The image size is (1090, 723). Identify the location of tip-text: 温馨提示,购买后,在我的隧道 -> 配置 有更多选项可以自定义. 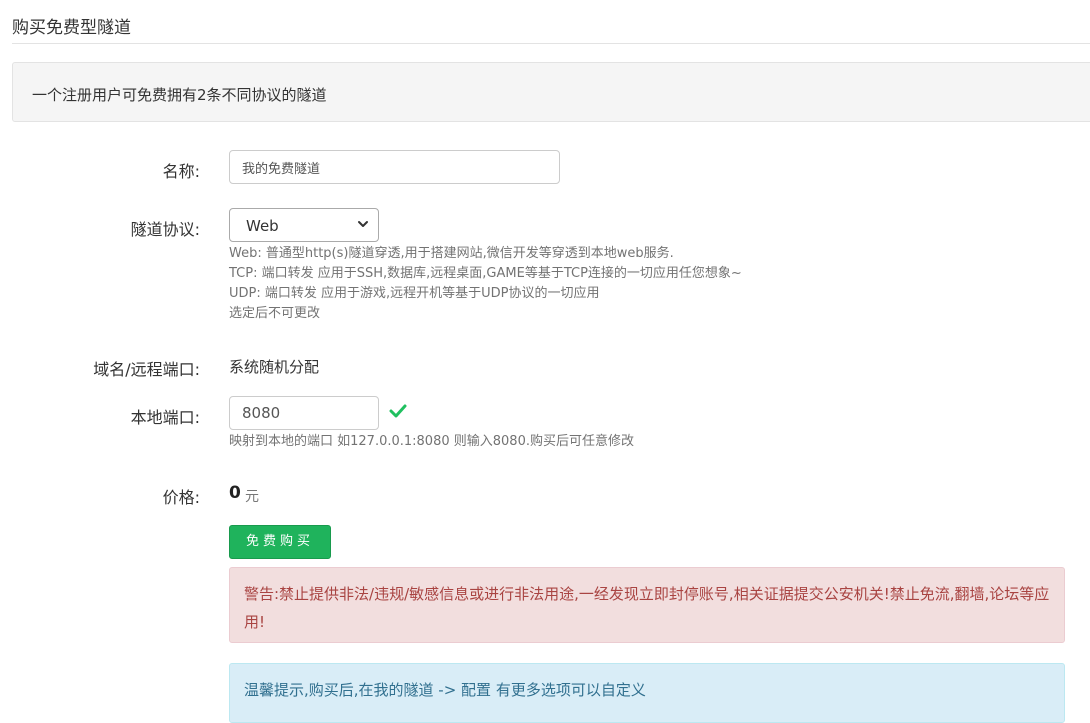
(445, 690).